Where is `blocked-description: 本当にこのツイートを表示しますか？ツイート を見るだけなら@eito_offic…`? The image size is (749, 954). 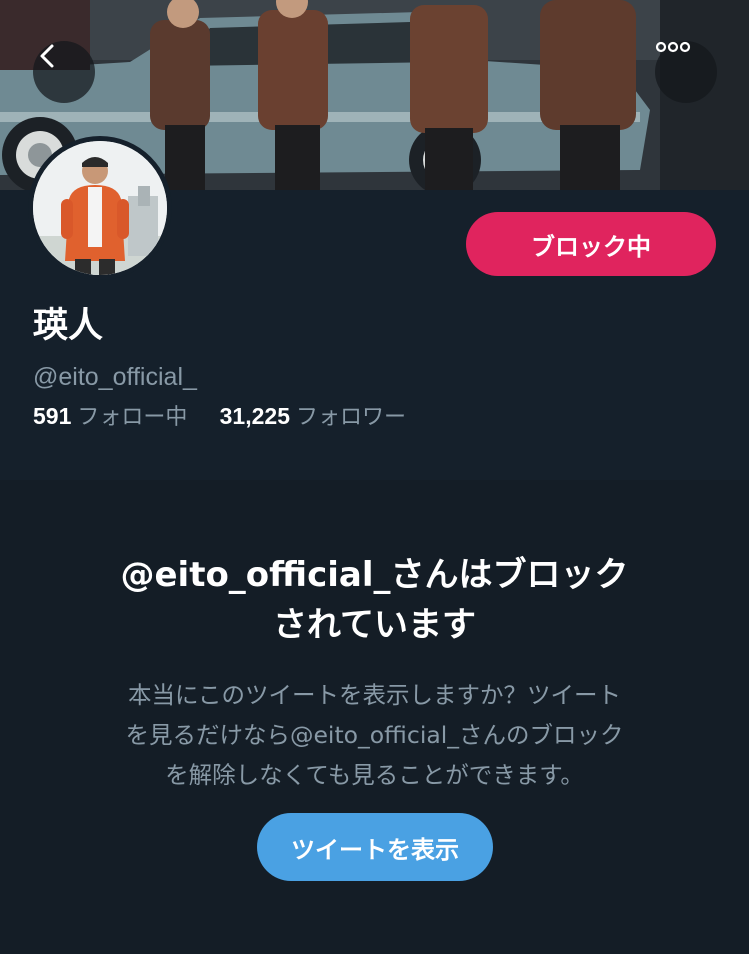
blocked-description: 本当にこのツイートを表示しますか？ツイート を見るだけなら@eito_offic… is located at coordinates (374, 735).